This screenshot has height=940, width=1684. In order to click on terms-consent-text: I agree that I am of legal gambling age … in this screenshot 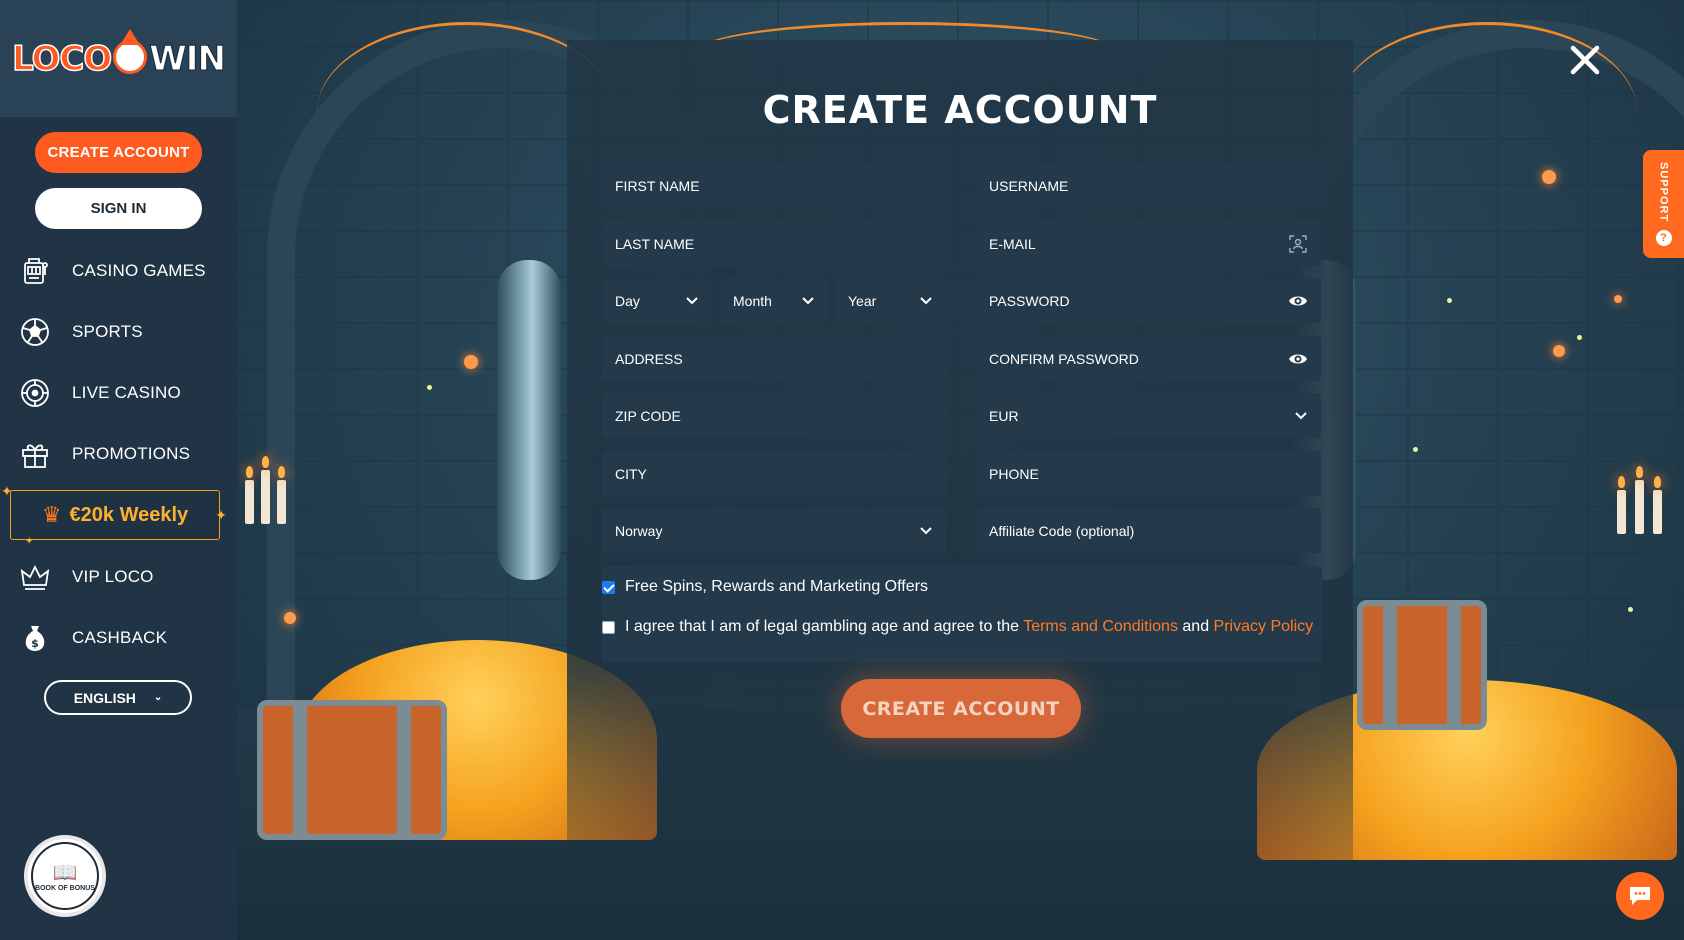, I will do `click(969, 627)`.